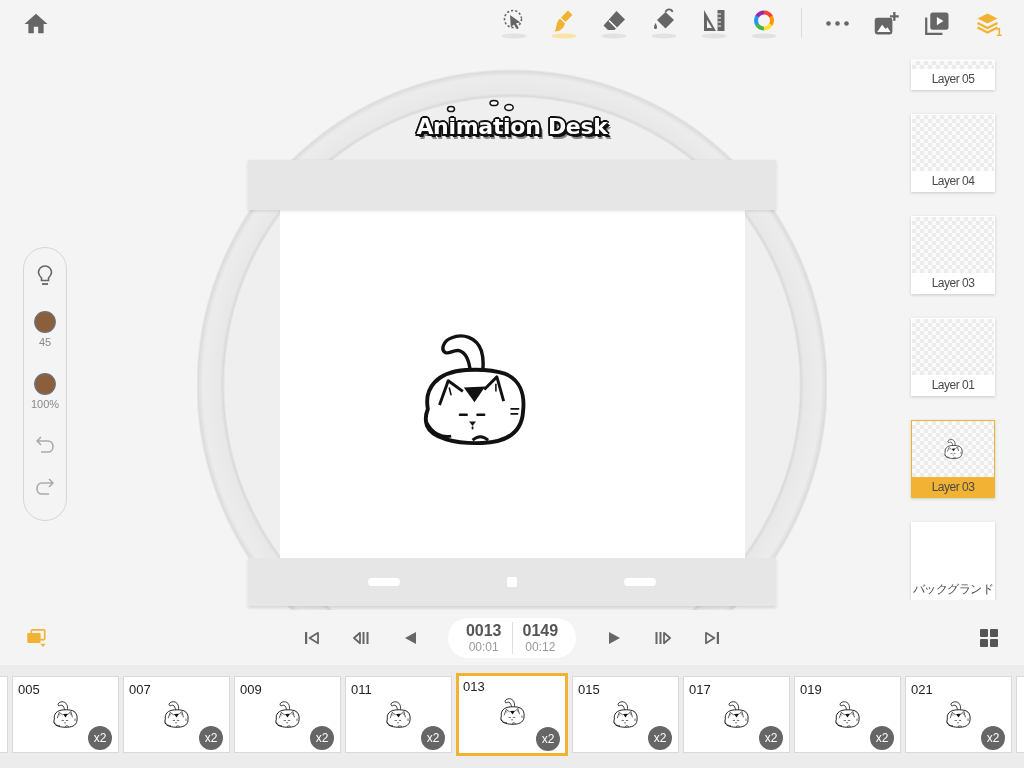 The width and height of the screenshot is (1024, 768). What do you see at coordinates (480, 106) in the screenshot?
I see `logo-bubbles-drawing` at bounding box center [480, 106].